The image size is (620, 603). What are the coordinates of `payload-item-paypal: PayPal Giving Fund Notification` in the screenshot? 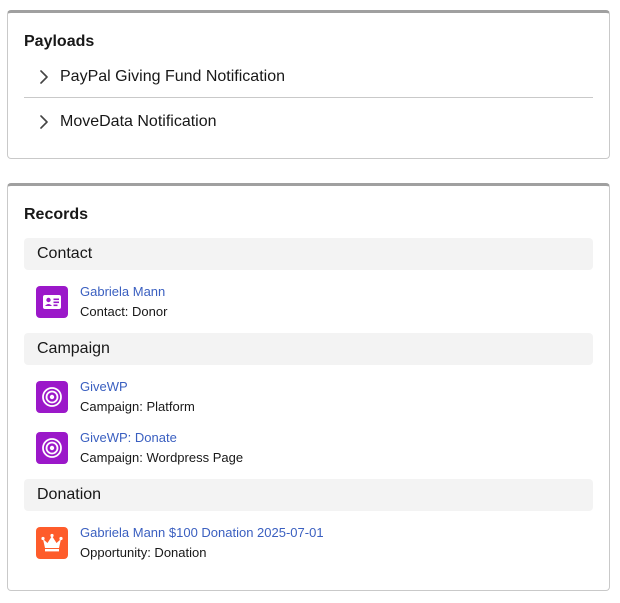 It's located at (308, 77).